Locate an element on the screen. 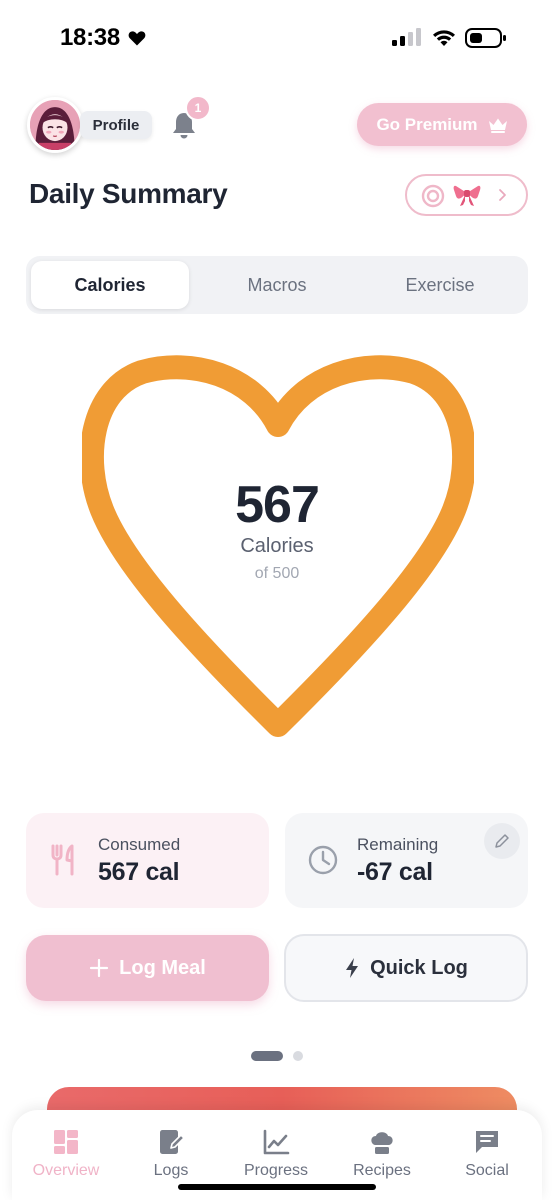 The height and width of the screenshot is (1200, 554). lightning-icon is located at coordinates (352, 968).